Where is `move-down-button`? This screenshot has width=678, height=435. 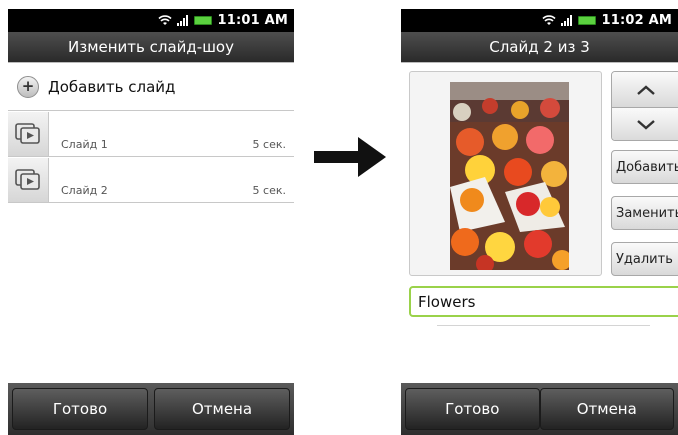
move-down-button is located at coordinates (645, 123).